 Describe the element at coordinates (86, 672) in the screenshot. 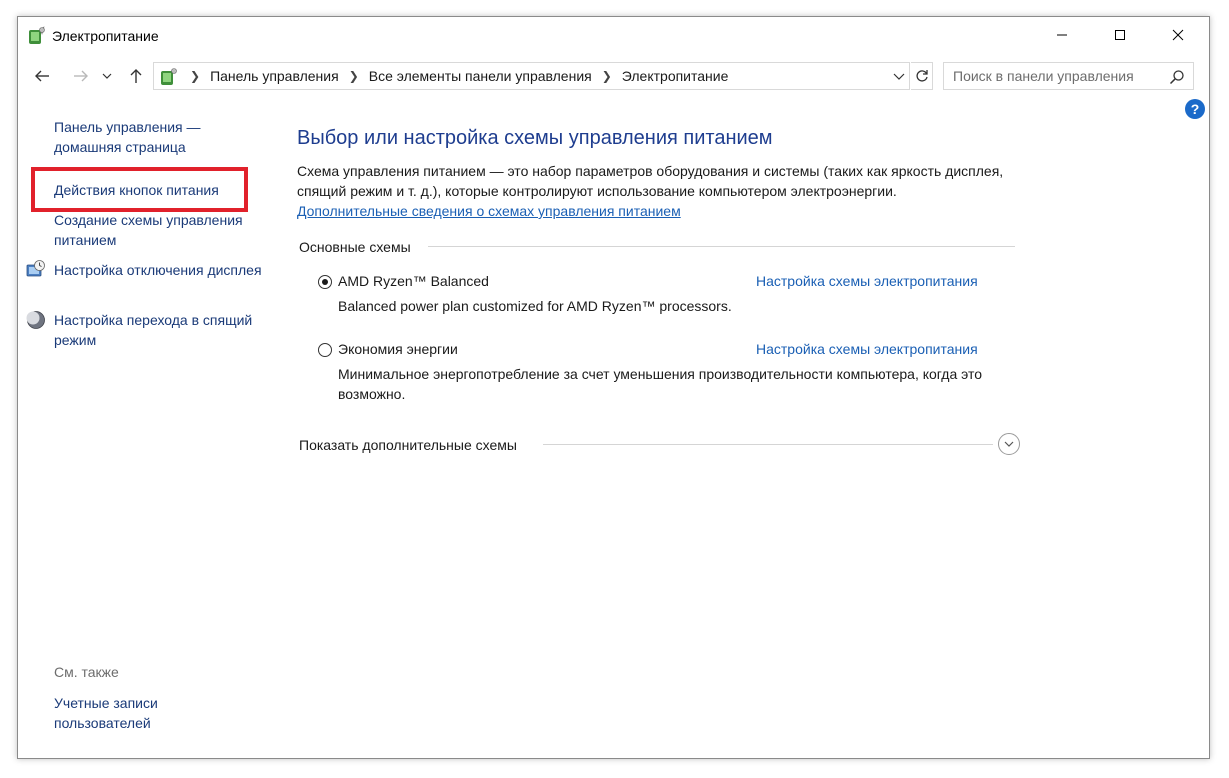

I see `see-also-label: См. также` at that location.